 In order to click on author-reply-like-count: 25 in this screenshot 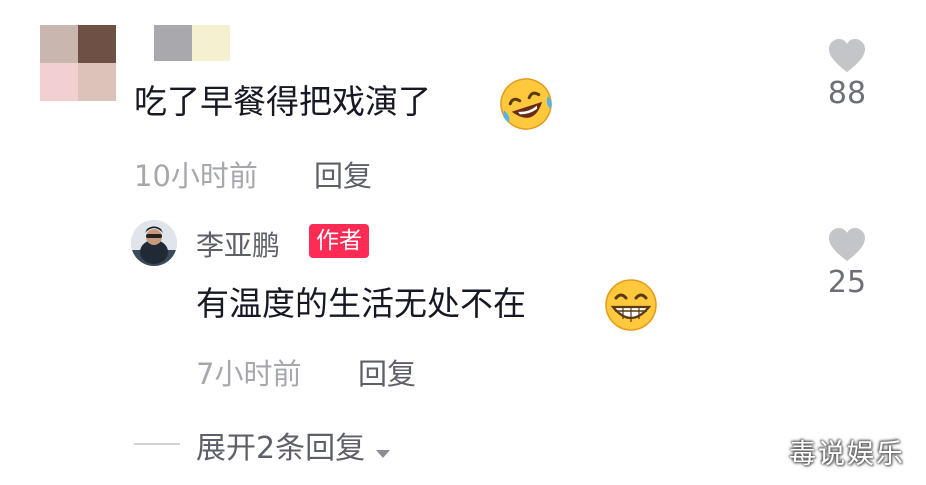, I will do `click(847, 282)`.